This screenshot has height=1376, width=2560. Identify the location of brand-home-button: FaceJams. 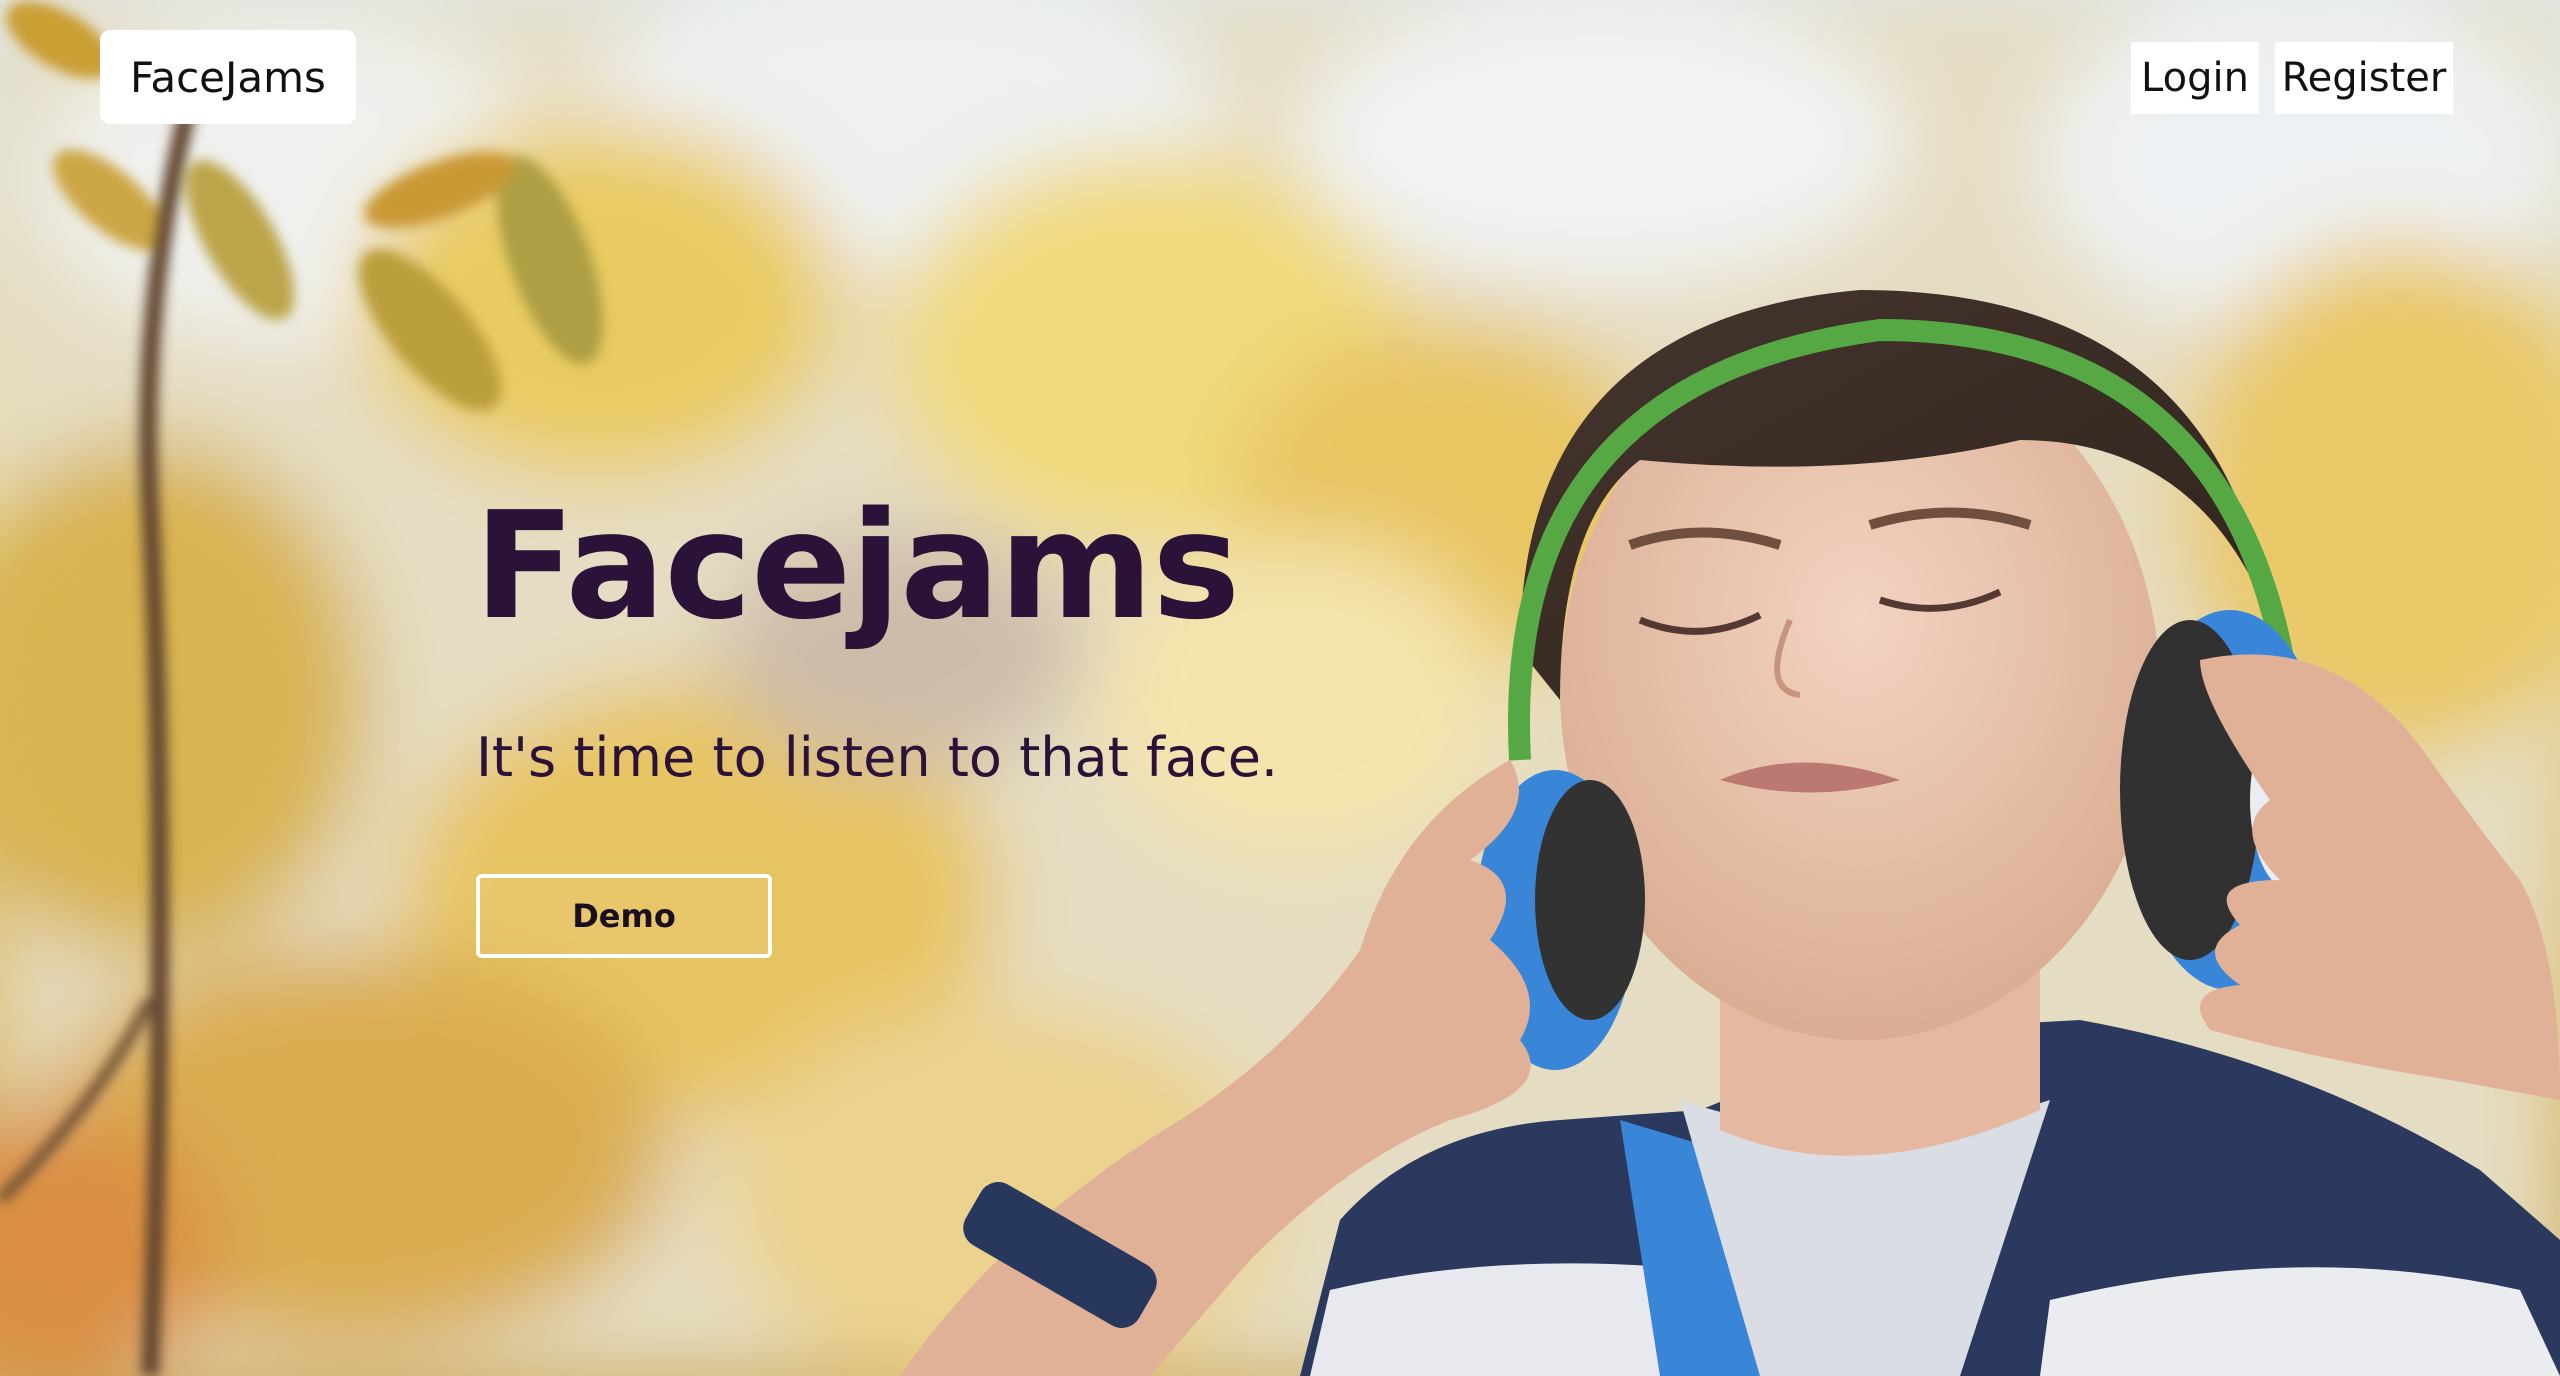
(228, 77).